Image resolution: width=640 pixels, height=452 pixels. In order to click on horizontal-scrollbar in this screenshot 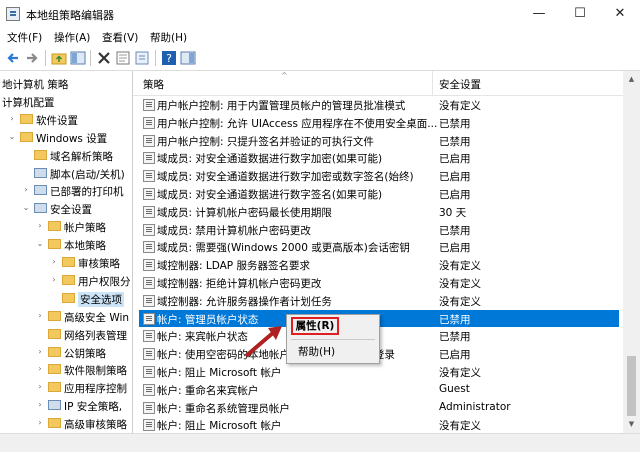, I will do `click(320, 442)`.